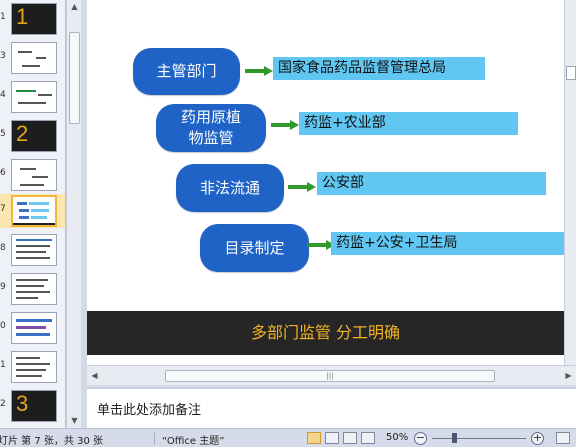  I want to click on thumbnail-number: 7, so click(3, 209).